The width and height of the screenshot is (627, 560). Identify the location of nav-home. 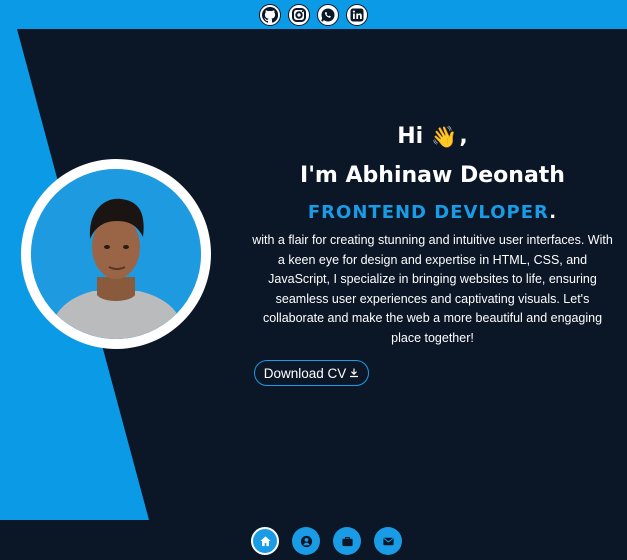
(265, 541).